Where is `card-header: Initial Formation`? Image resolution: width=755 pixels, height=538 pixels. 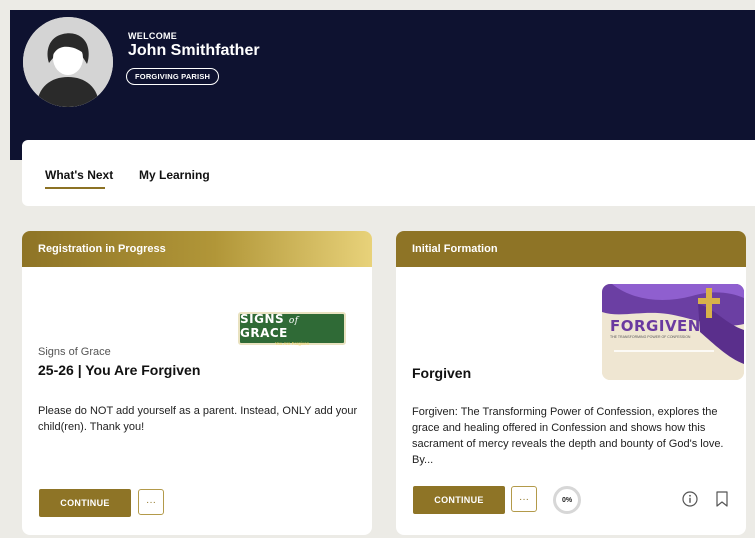
card-header: Initial Formation is located at coordinates (571, 249).